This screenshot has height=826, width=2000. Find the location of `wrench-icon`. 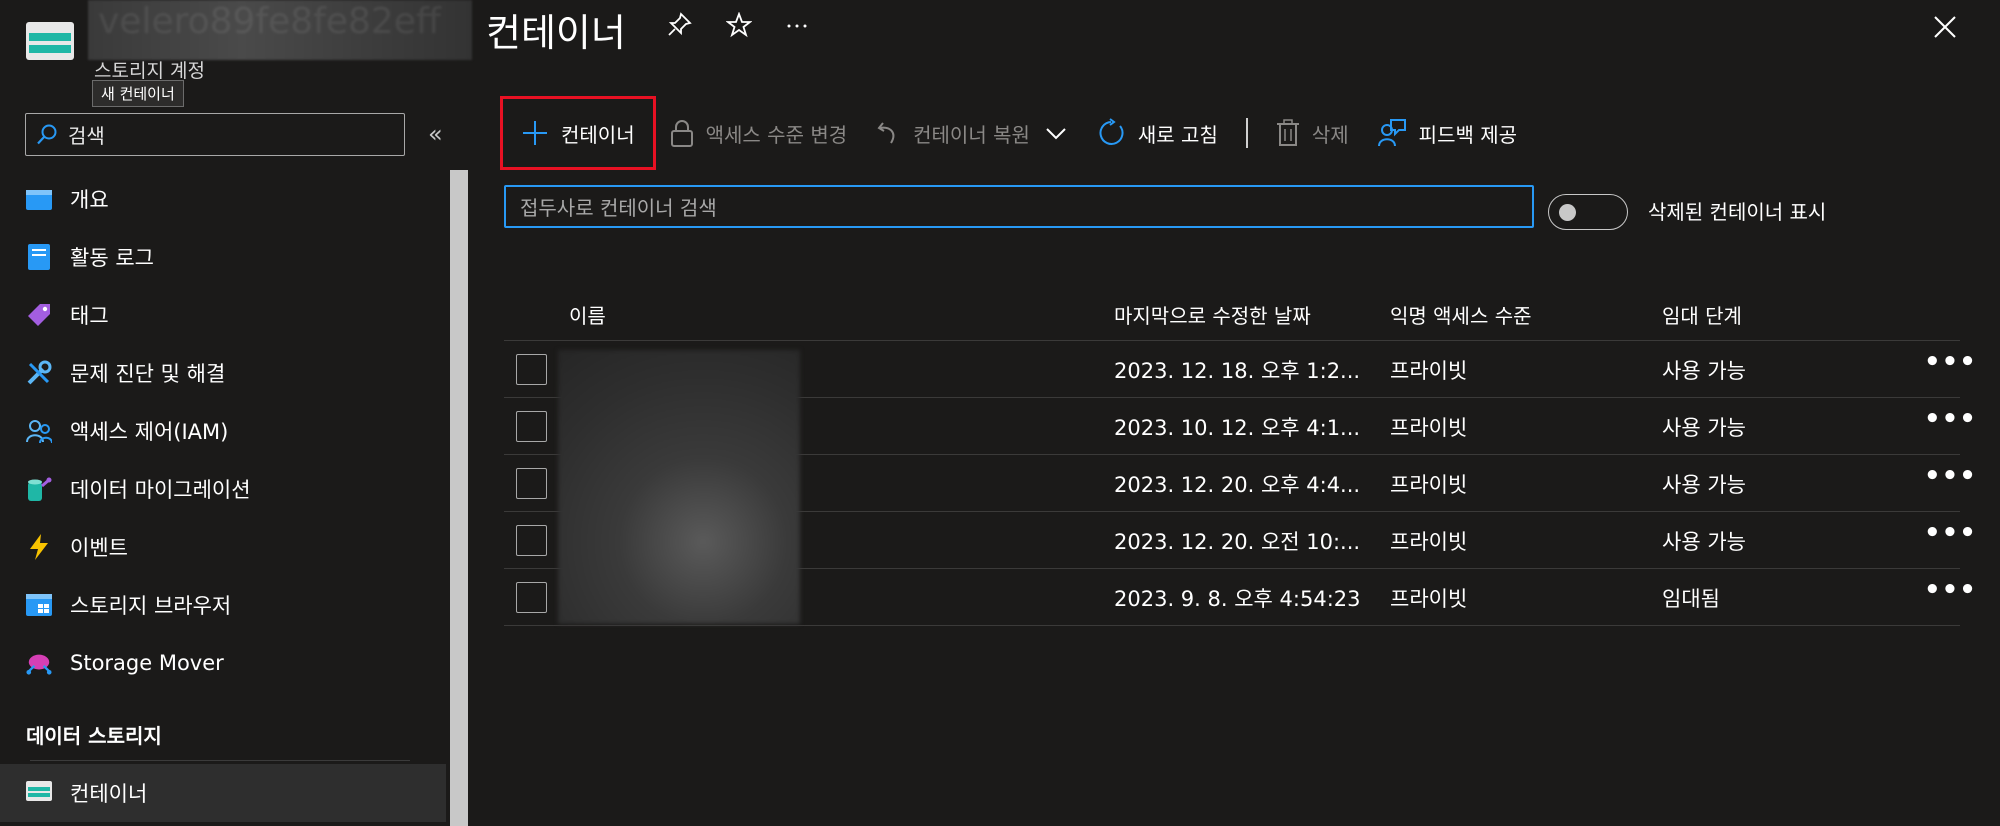

wrench-icon is located at coordinates (39, 373).